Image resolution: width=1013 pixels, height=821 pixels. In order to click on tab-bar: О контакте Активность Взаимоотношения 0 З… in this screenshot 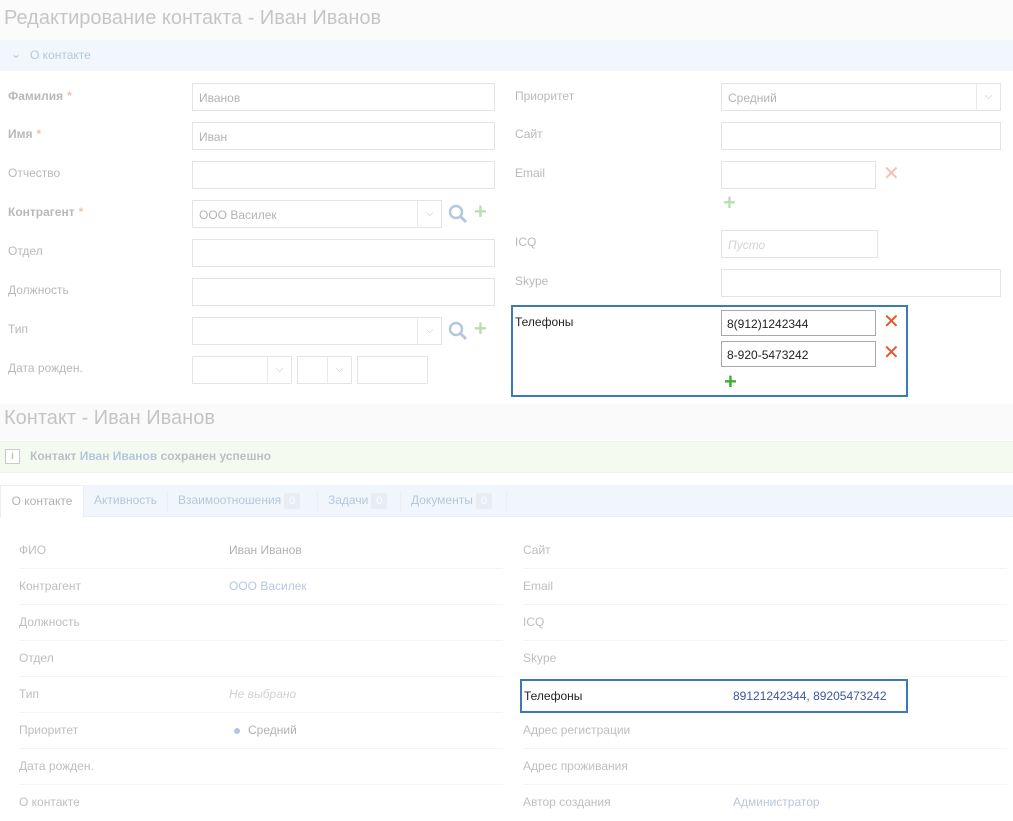, I will do `click(506, 501)`.